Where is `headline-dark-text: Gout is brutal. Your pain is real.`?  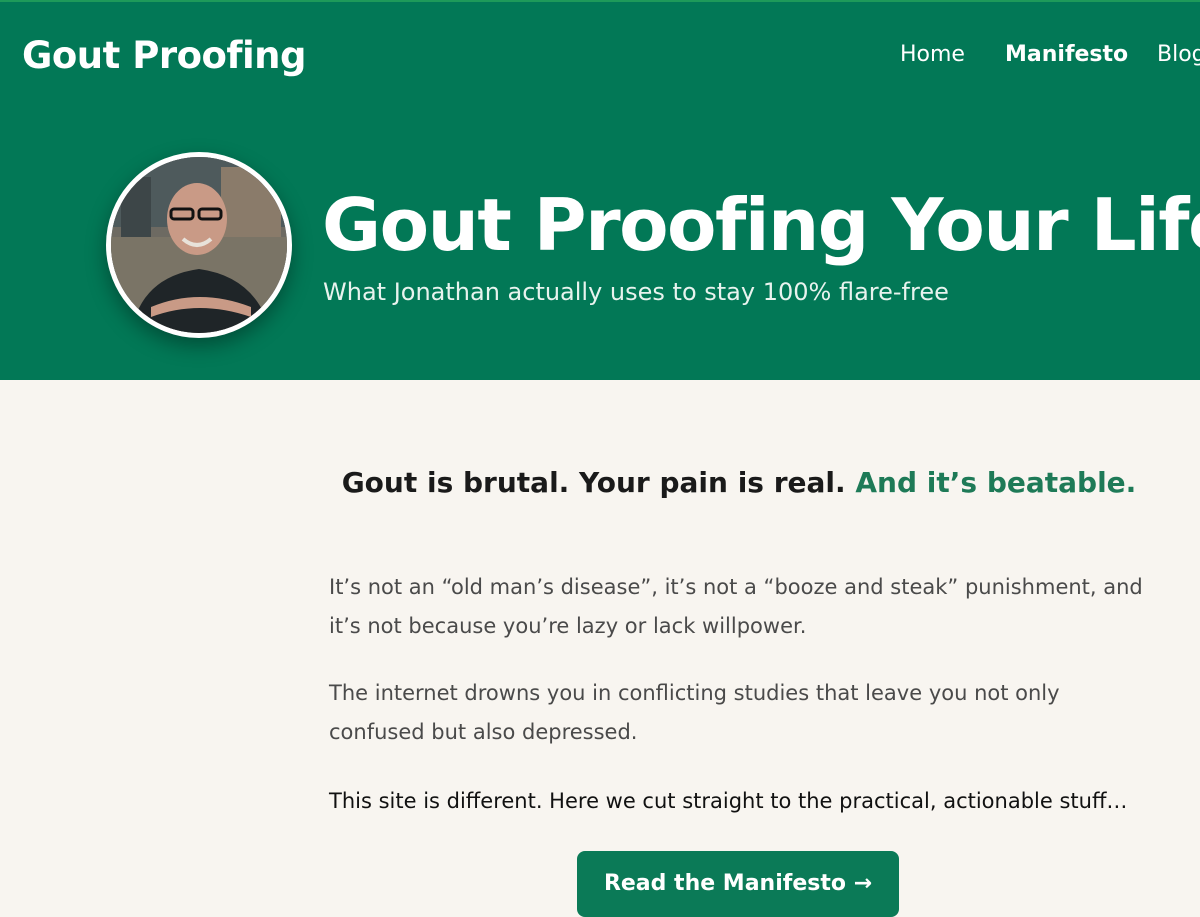 headline-dark-text: Gout is brutal. Your pain is real. is located at coordinates (593, 482).